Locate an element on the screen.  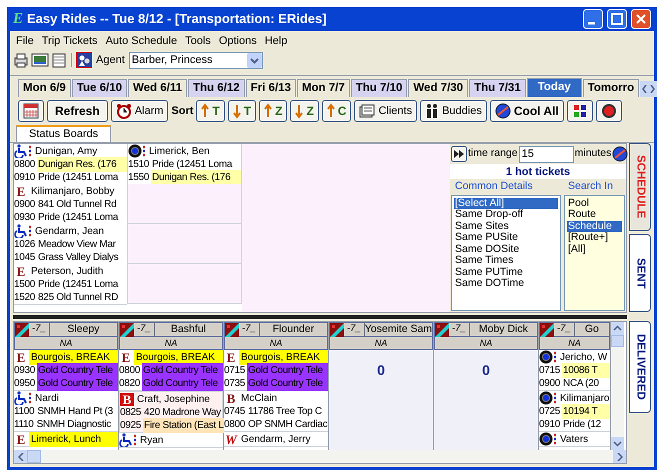
trip-card: Nardi 1100 SNMH Hand Pt (3 1110 SNMH Diagnostic is located at coordinates (66, 411).